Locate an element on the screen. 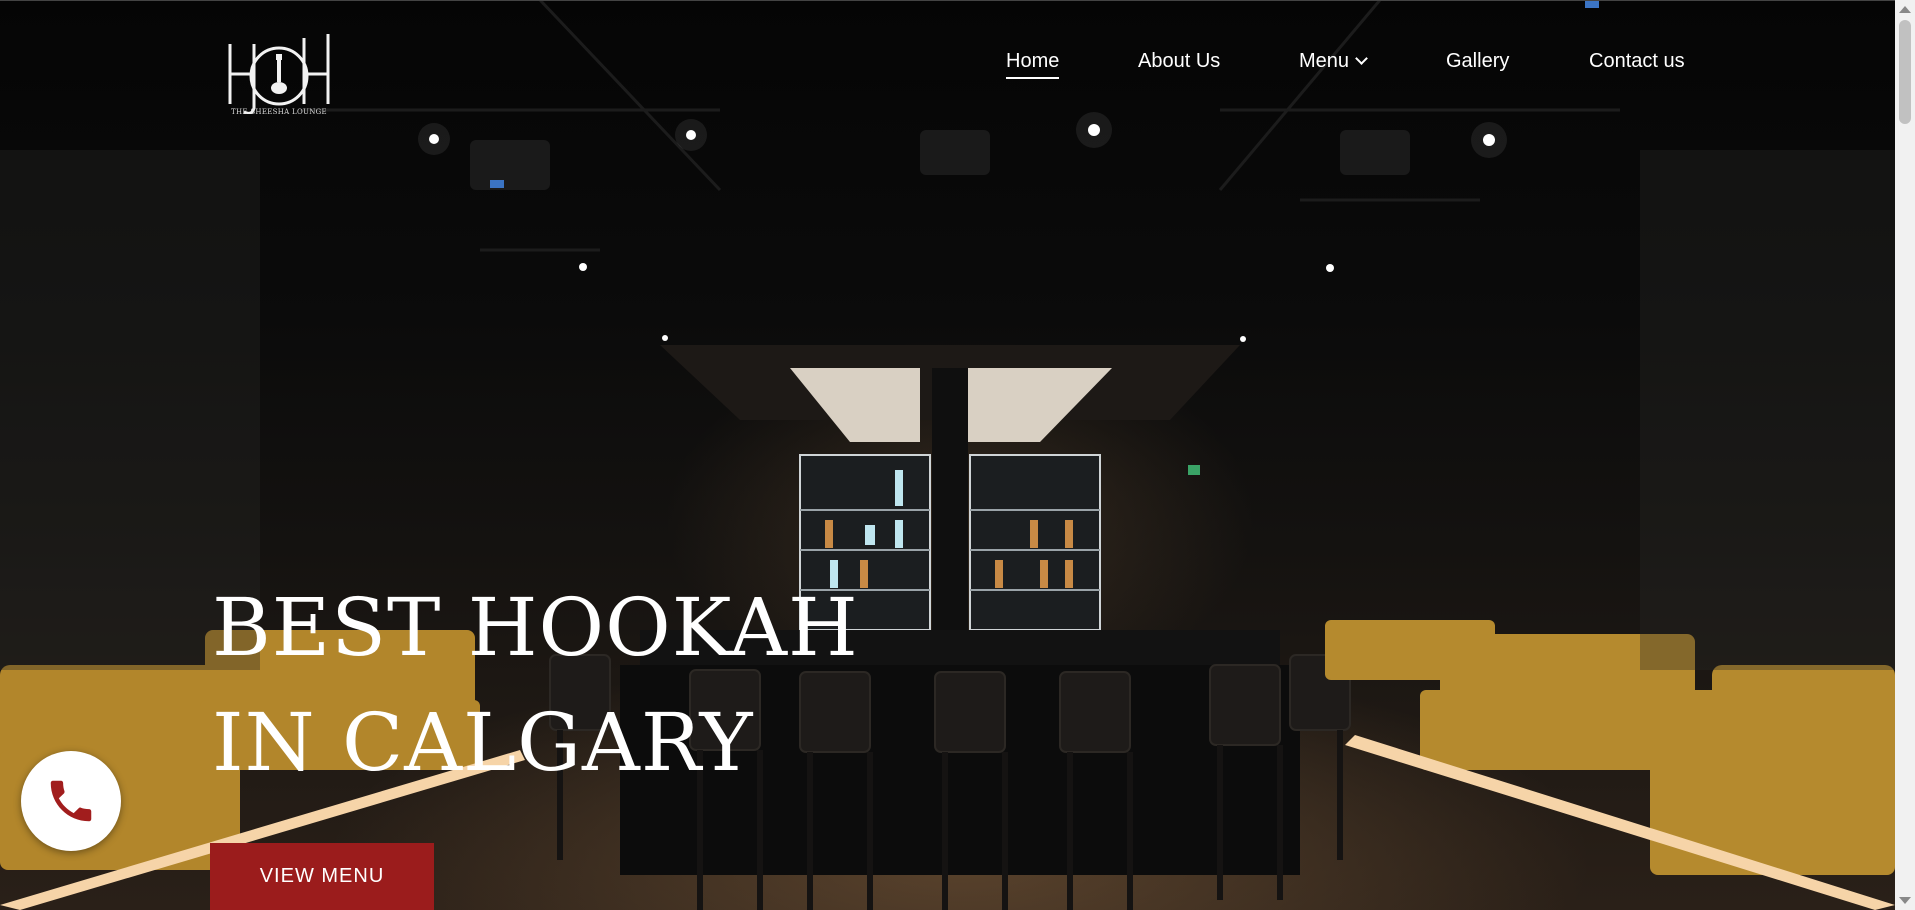 The image size is (1915, 910). nav-contact-link: Contact us is located at coordinates (1637, 61).